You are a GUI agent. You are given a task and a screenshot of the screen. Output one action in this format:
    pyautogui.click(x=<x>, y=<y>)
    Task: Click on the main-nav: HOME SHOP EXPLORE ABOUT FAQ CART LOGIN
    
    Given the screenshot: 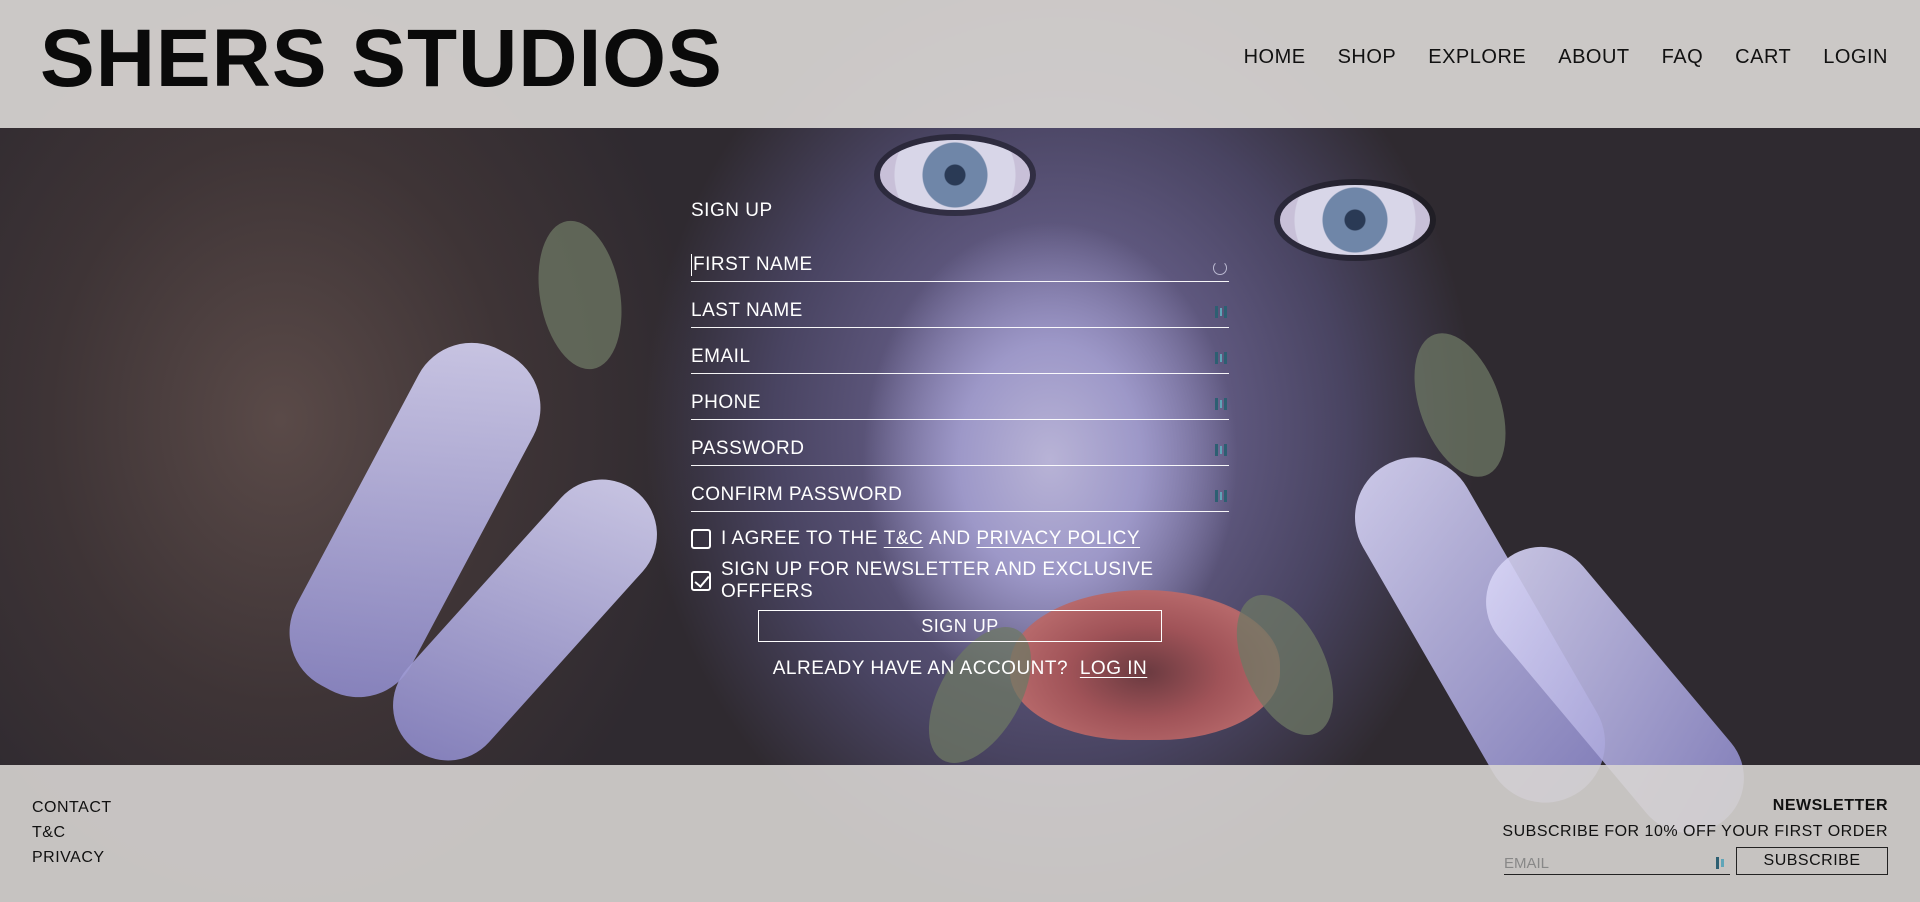 What is the action you would take?
    pyautogui.click(x=1550, y=57)
    